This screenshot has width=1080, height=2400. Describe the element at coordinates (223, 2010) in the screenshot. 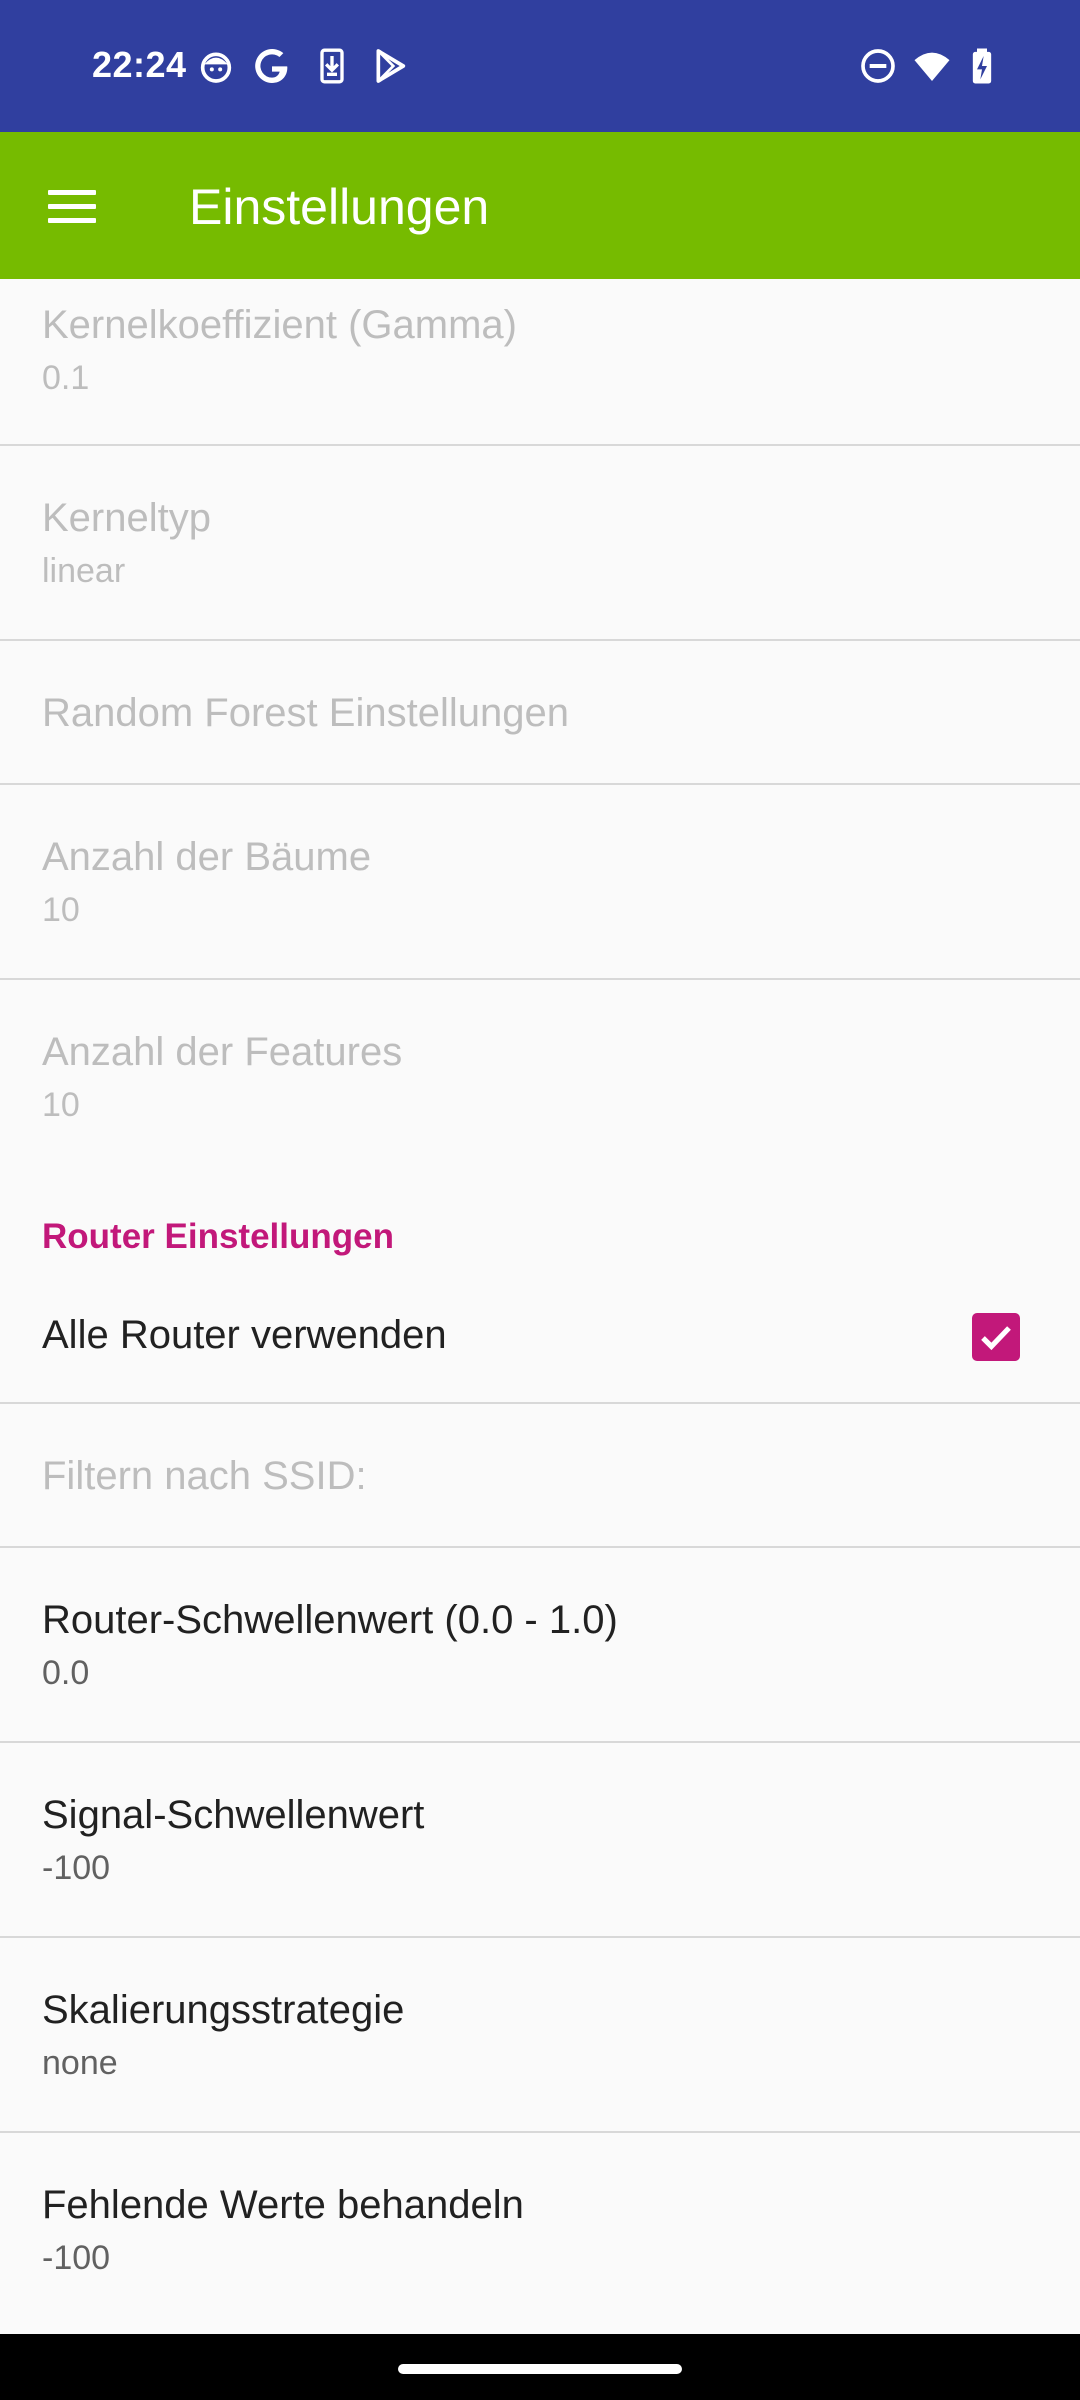

I see `pref-title: Skalierungsstrategie` at that location.